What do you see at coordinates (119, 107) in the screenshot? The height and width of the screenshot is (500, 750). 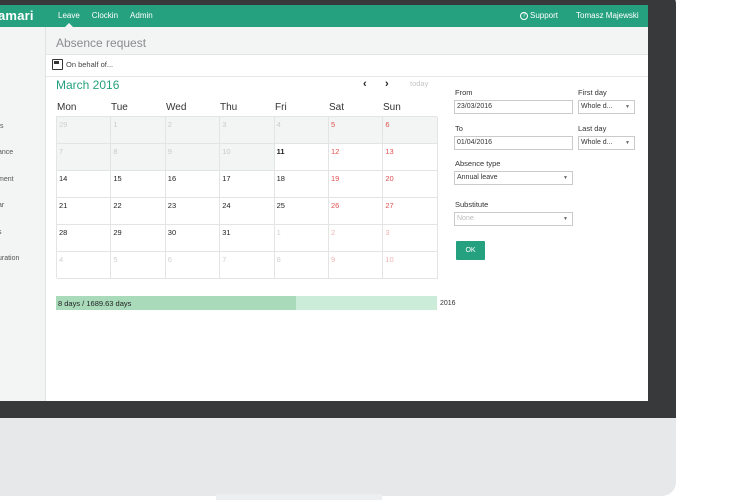 I see `day-header-tue: Tue` at bounding box center [119, 107].